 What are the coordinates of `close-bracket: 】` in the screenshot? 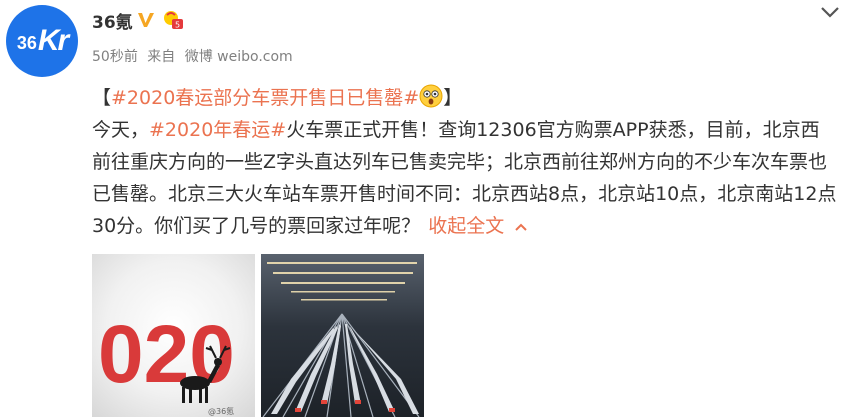 It's located at (453, 98).